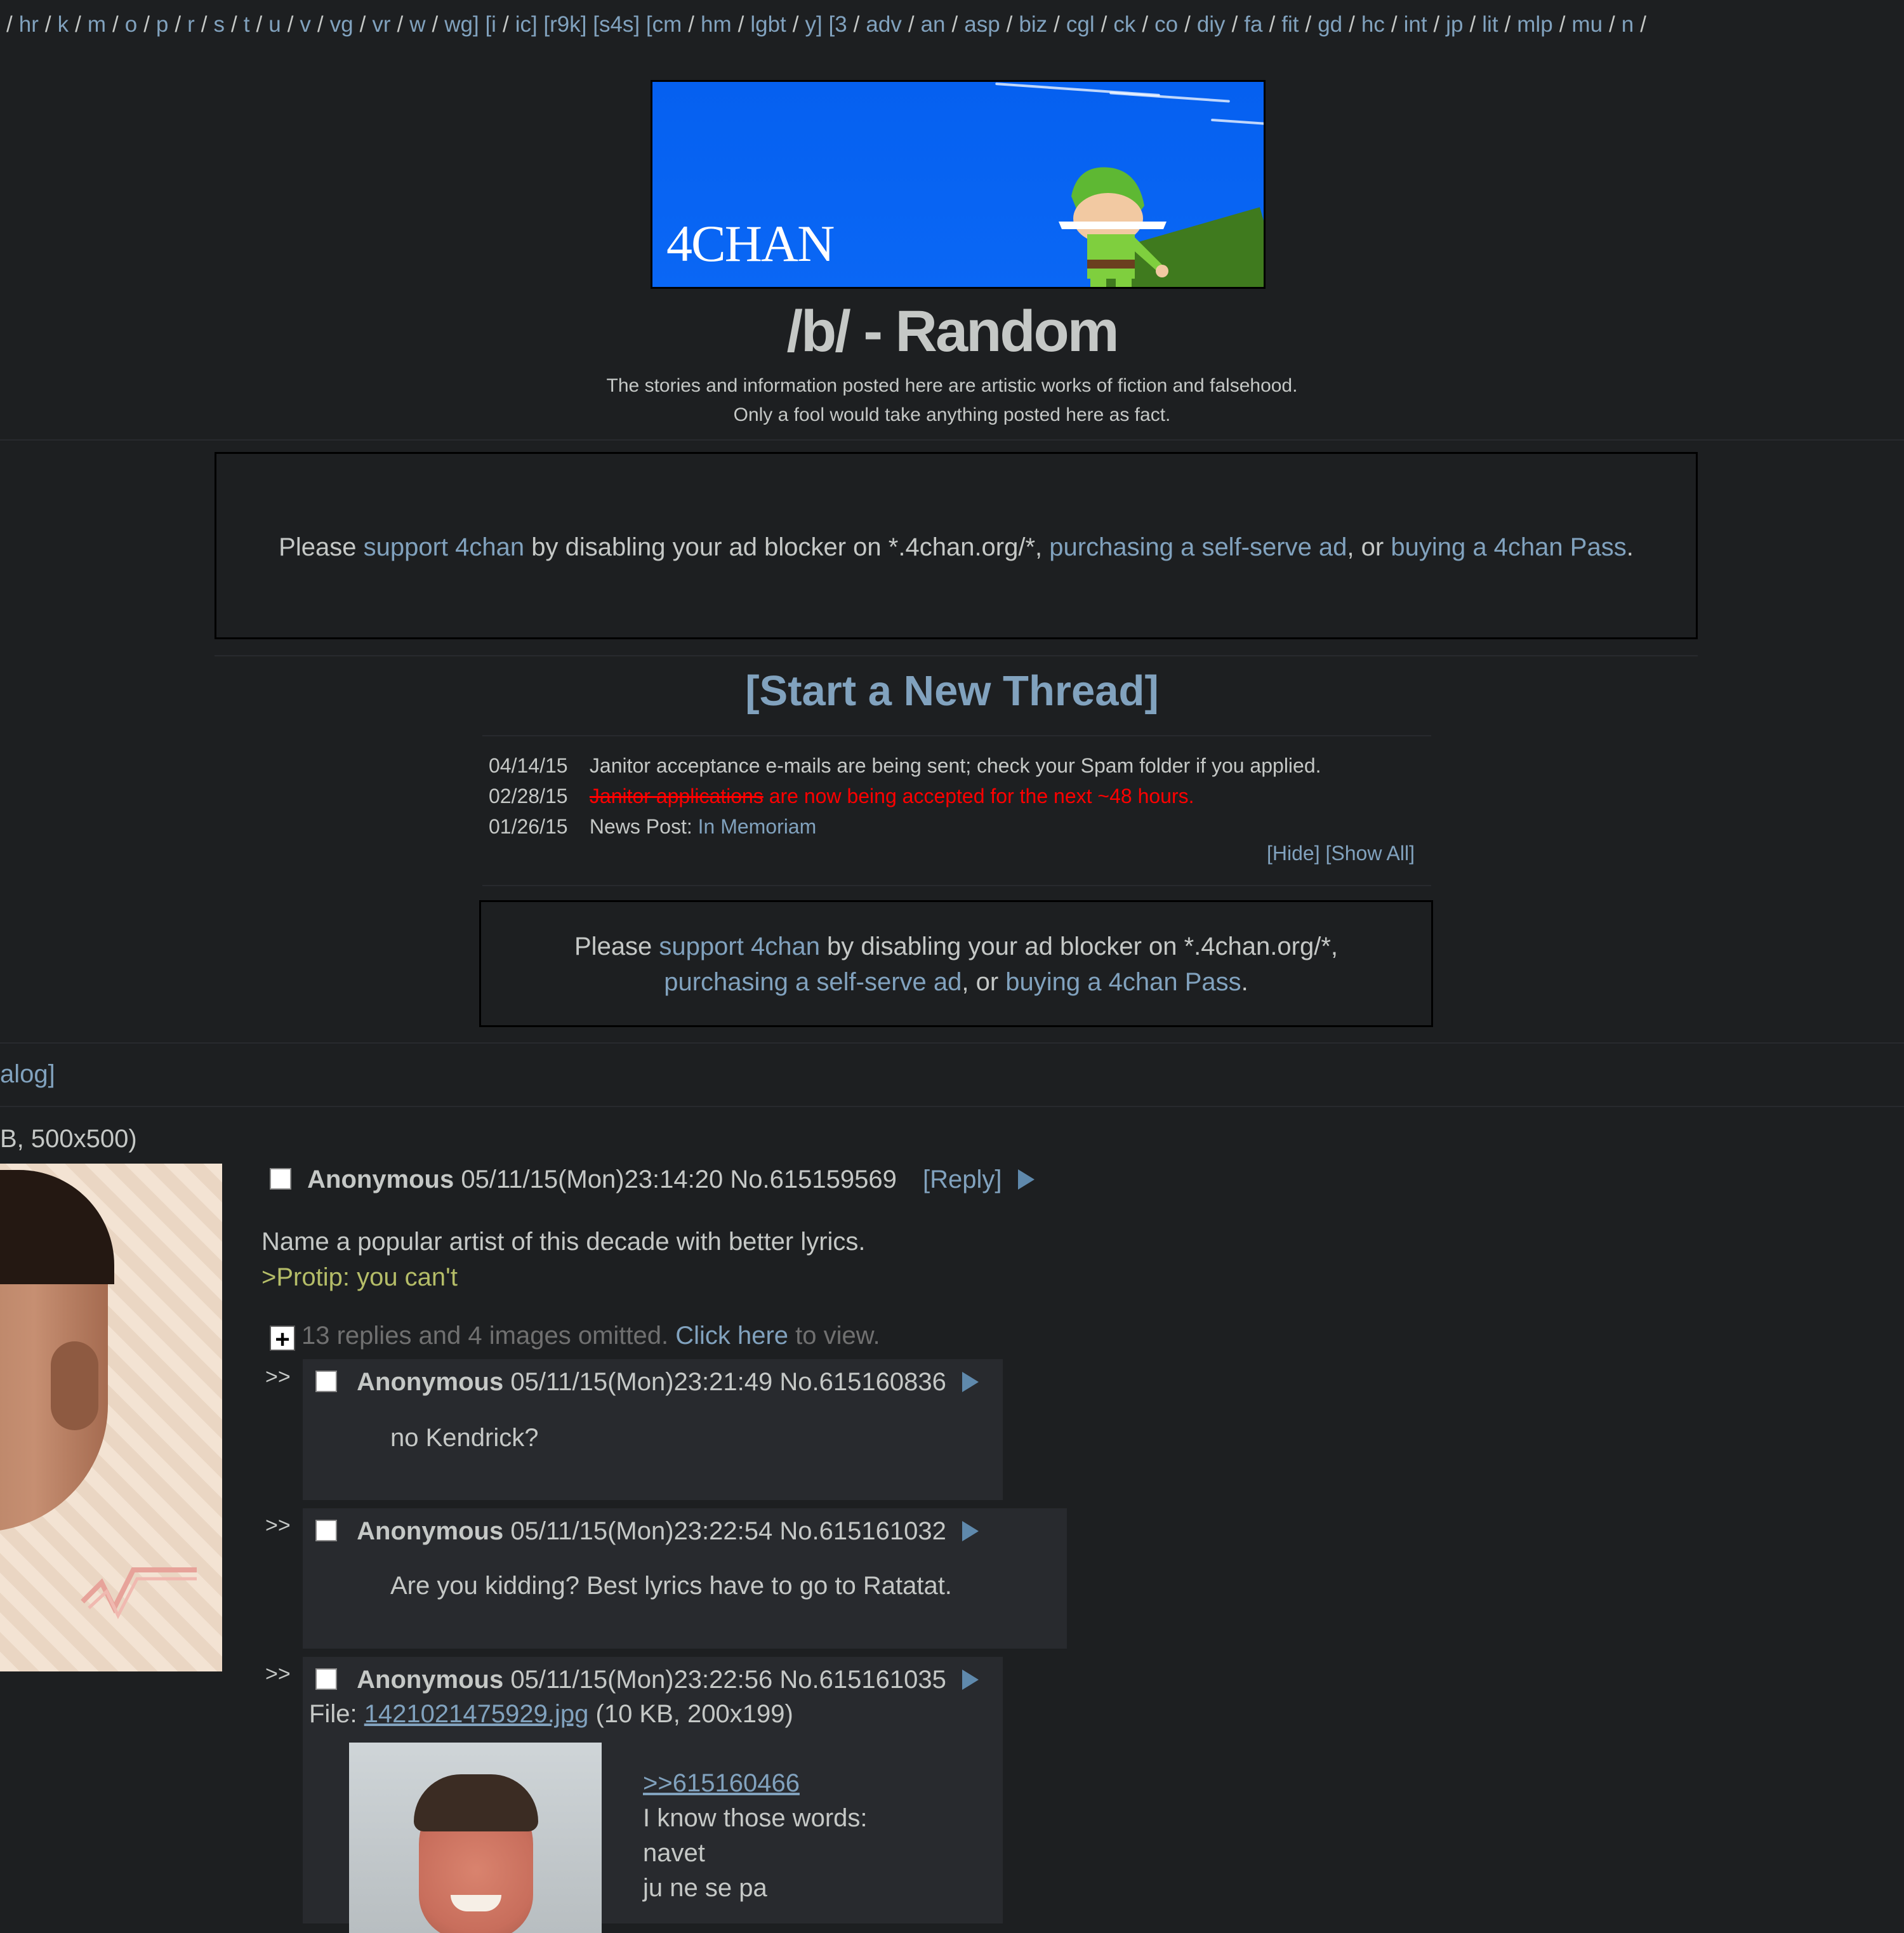 Image resolution: width=1904 pixels, height=1933 pixels. Describe the element at coordinates (716, 24) in the screenshot. I see `board-link: hm` at that location.